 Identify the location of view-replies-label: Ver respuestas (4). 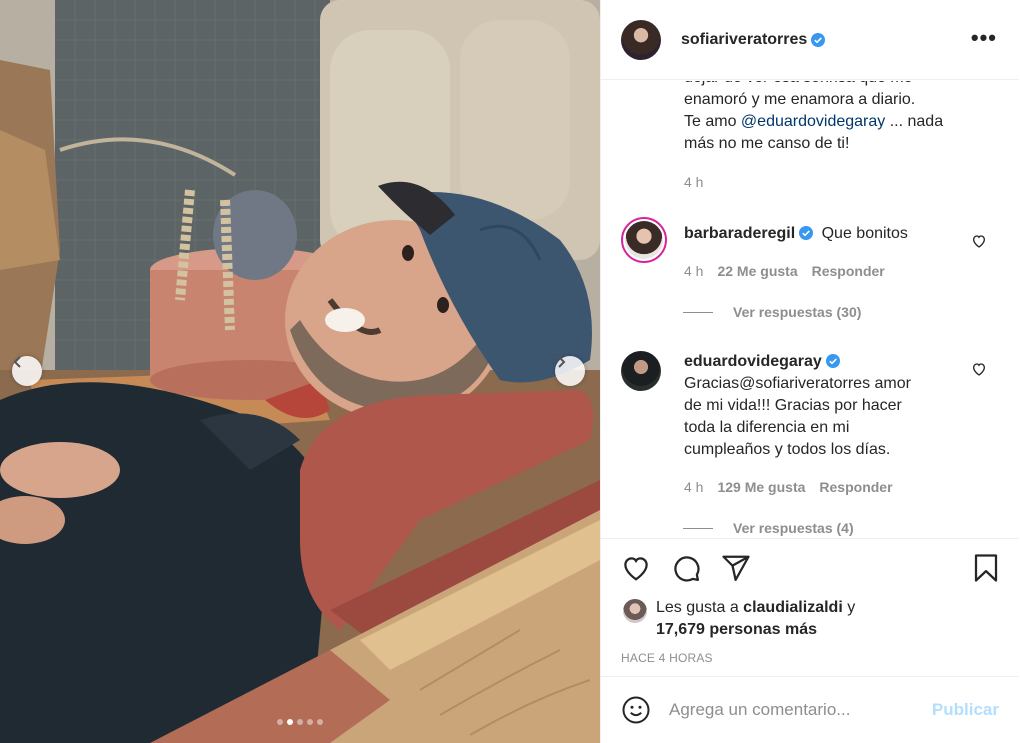
(793, 528).